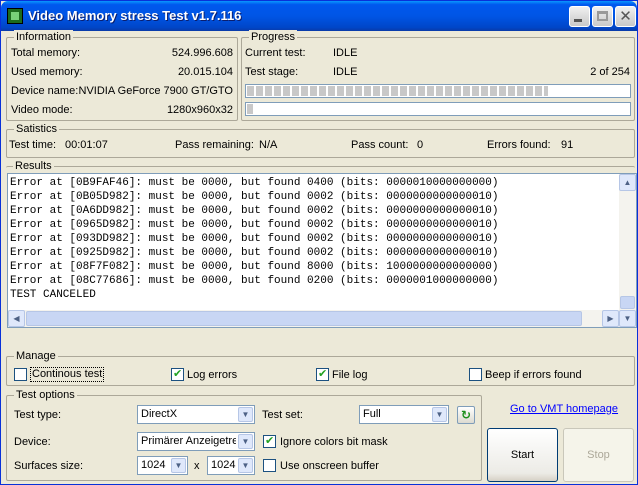 The height and width of the screenshot is (485, 638). Describe the element at coordinates (380, 145) in the screenshot. I see `pass-count-label: Pass count:` at that location.